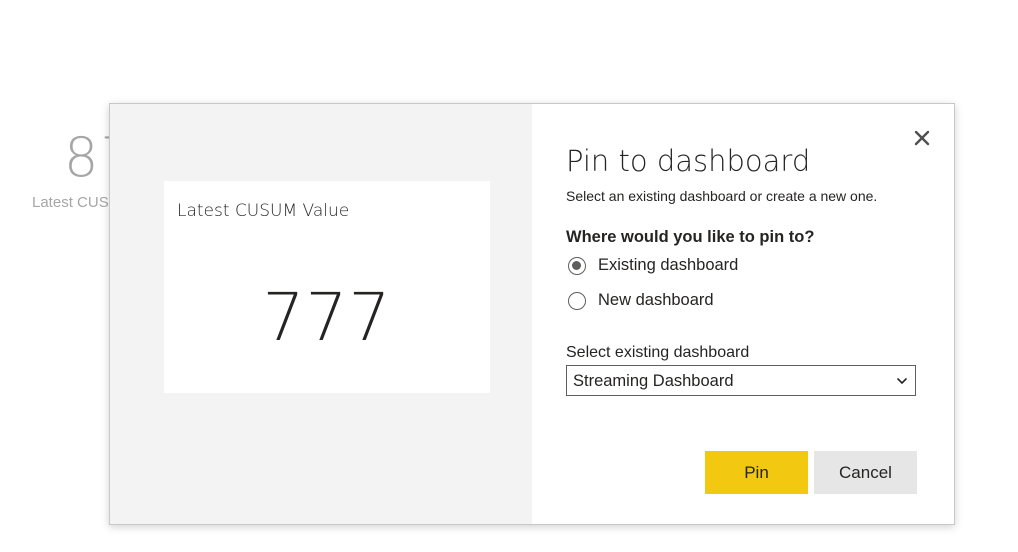 The width and height of the screenshot is (1018, 552). Describe the element at coordinates (902, 381) in the screenshot. I see `chevron-down-icon` at that location.